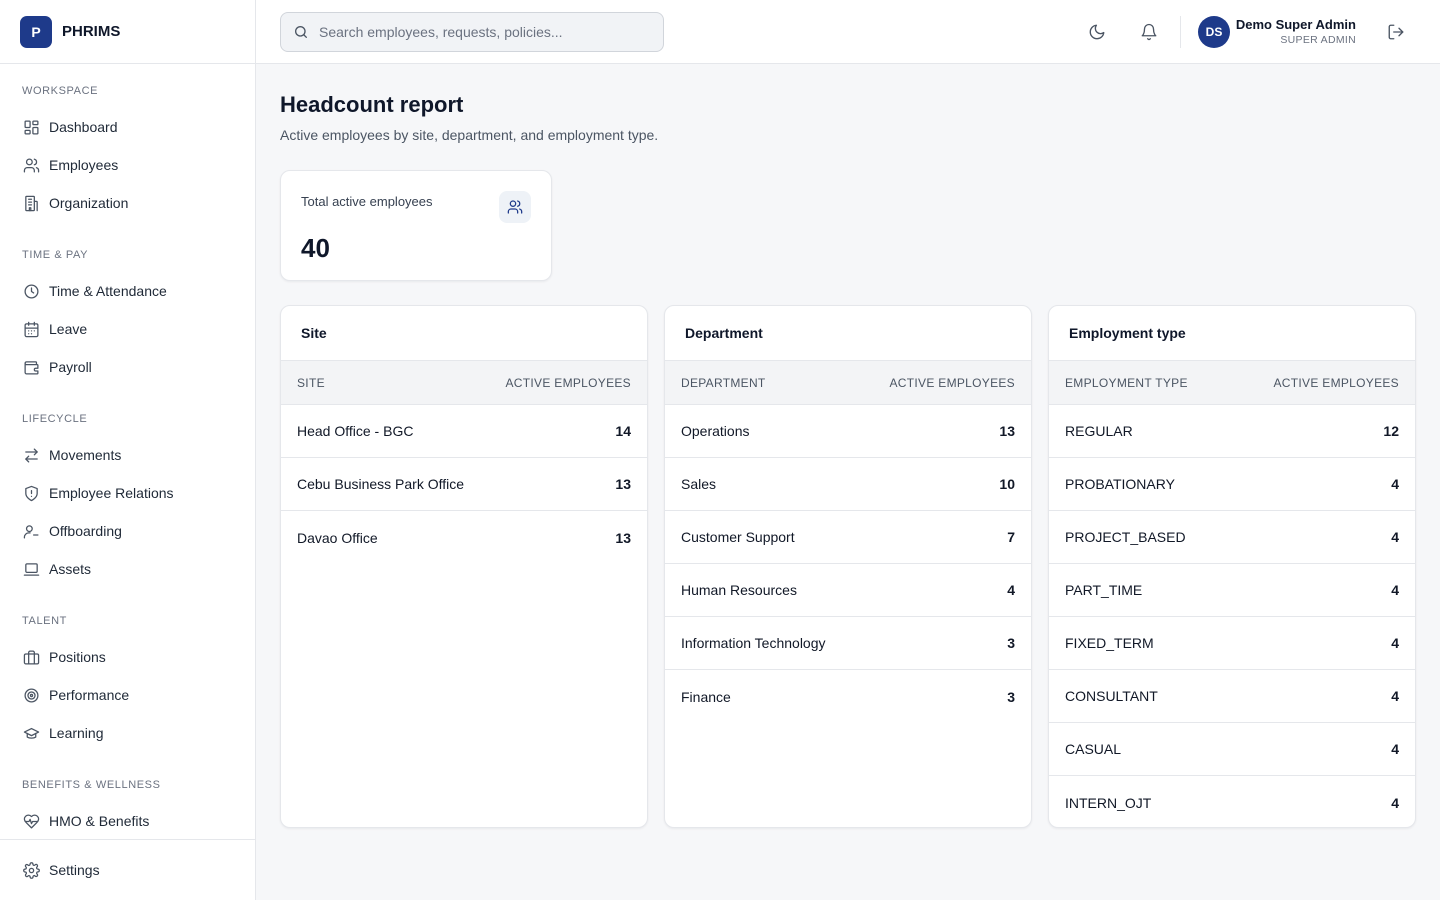 The width and height of the screenshot is (1440, 900). I want to click on logout-icon, so click(1396, 32).